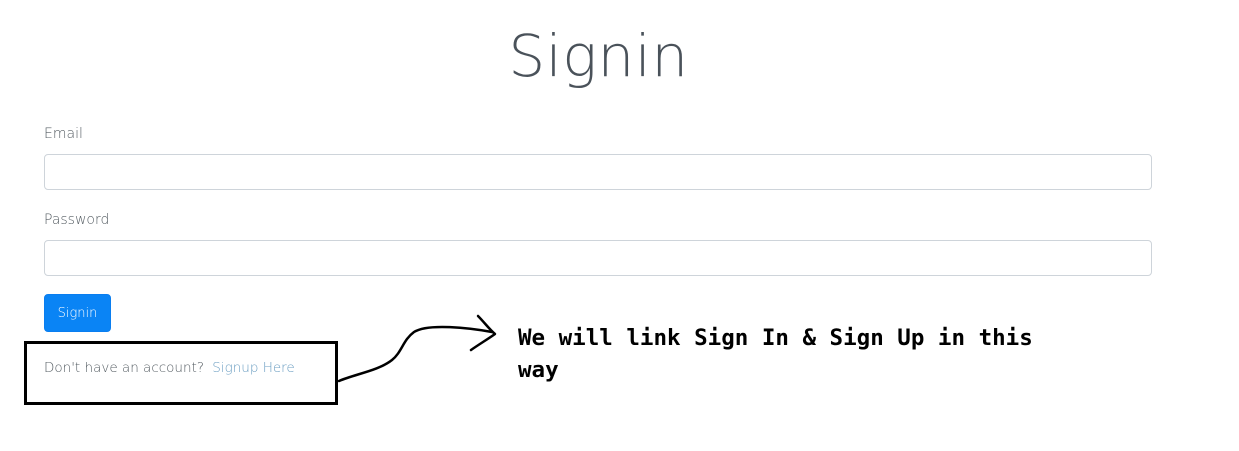 The image size is (1239, 451). Describe the element at coordinates (598, 56) in the screenshot. I see `page-title: Signin` at that location.